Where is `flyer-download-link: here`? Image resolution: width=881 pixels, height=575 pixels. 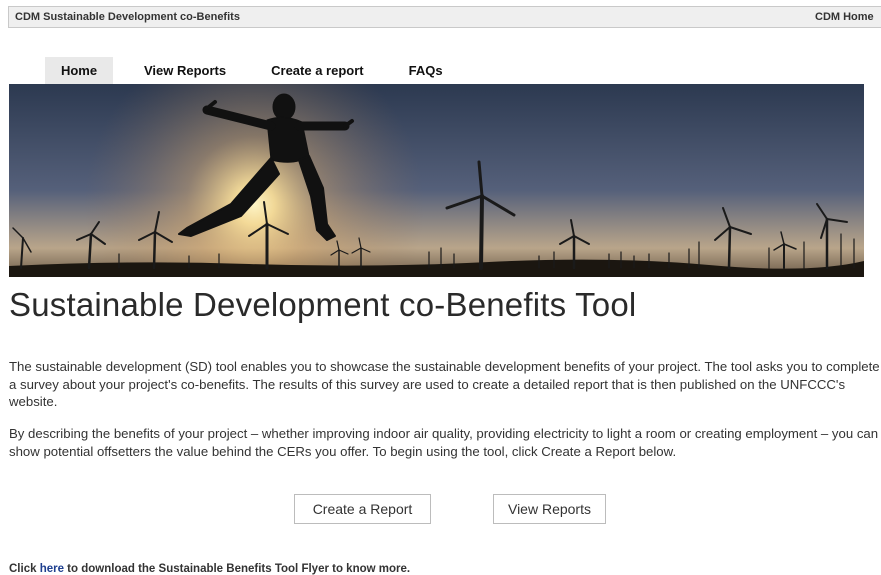 flyer-download-link: here is located at coordinates (52, 569).